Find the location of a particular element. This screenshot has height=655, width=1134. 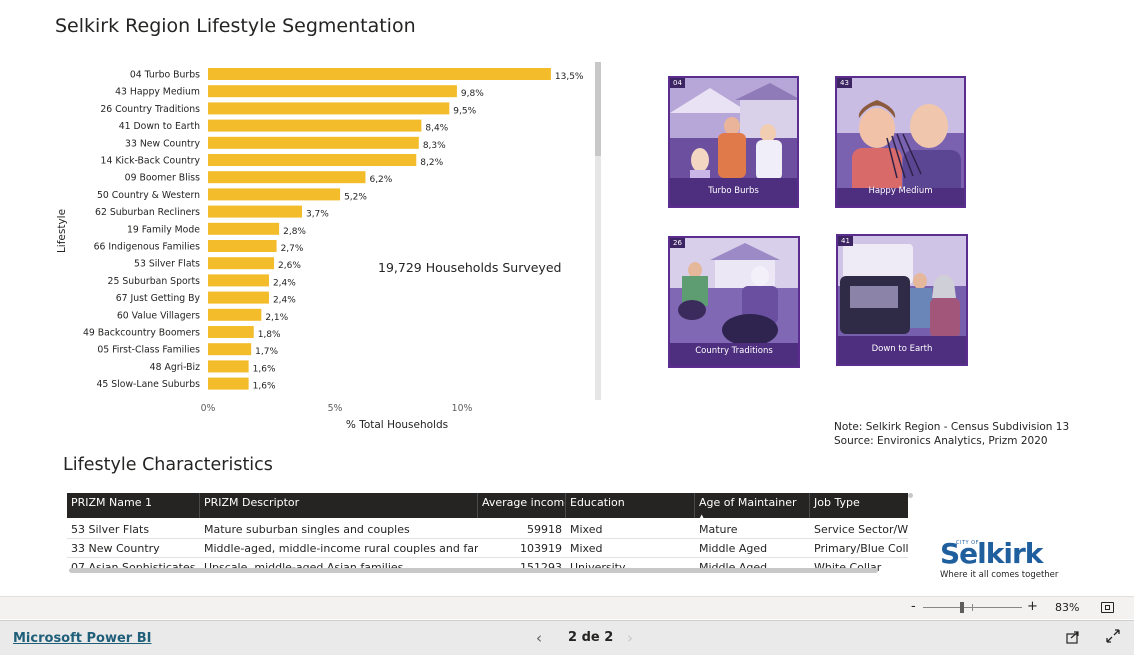

tile-number: 04 is located at coordinates (677, 83).